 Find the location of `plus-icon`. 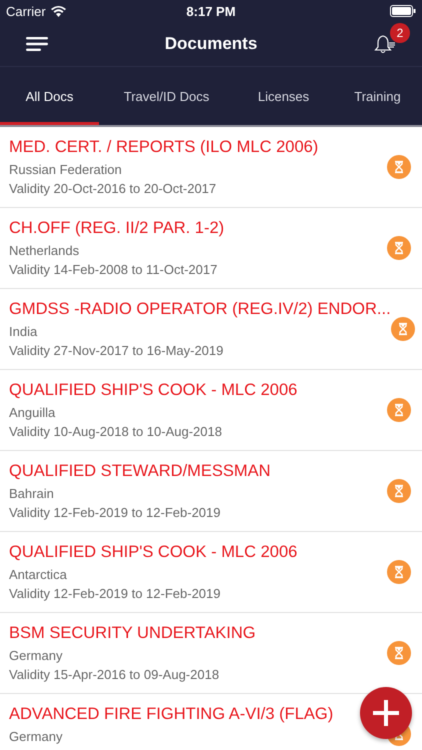

plus-icon is located at coordinates (386, 713).